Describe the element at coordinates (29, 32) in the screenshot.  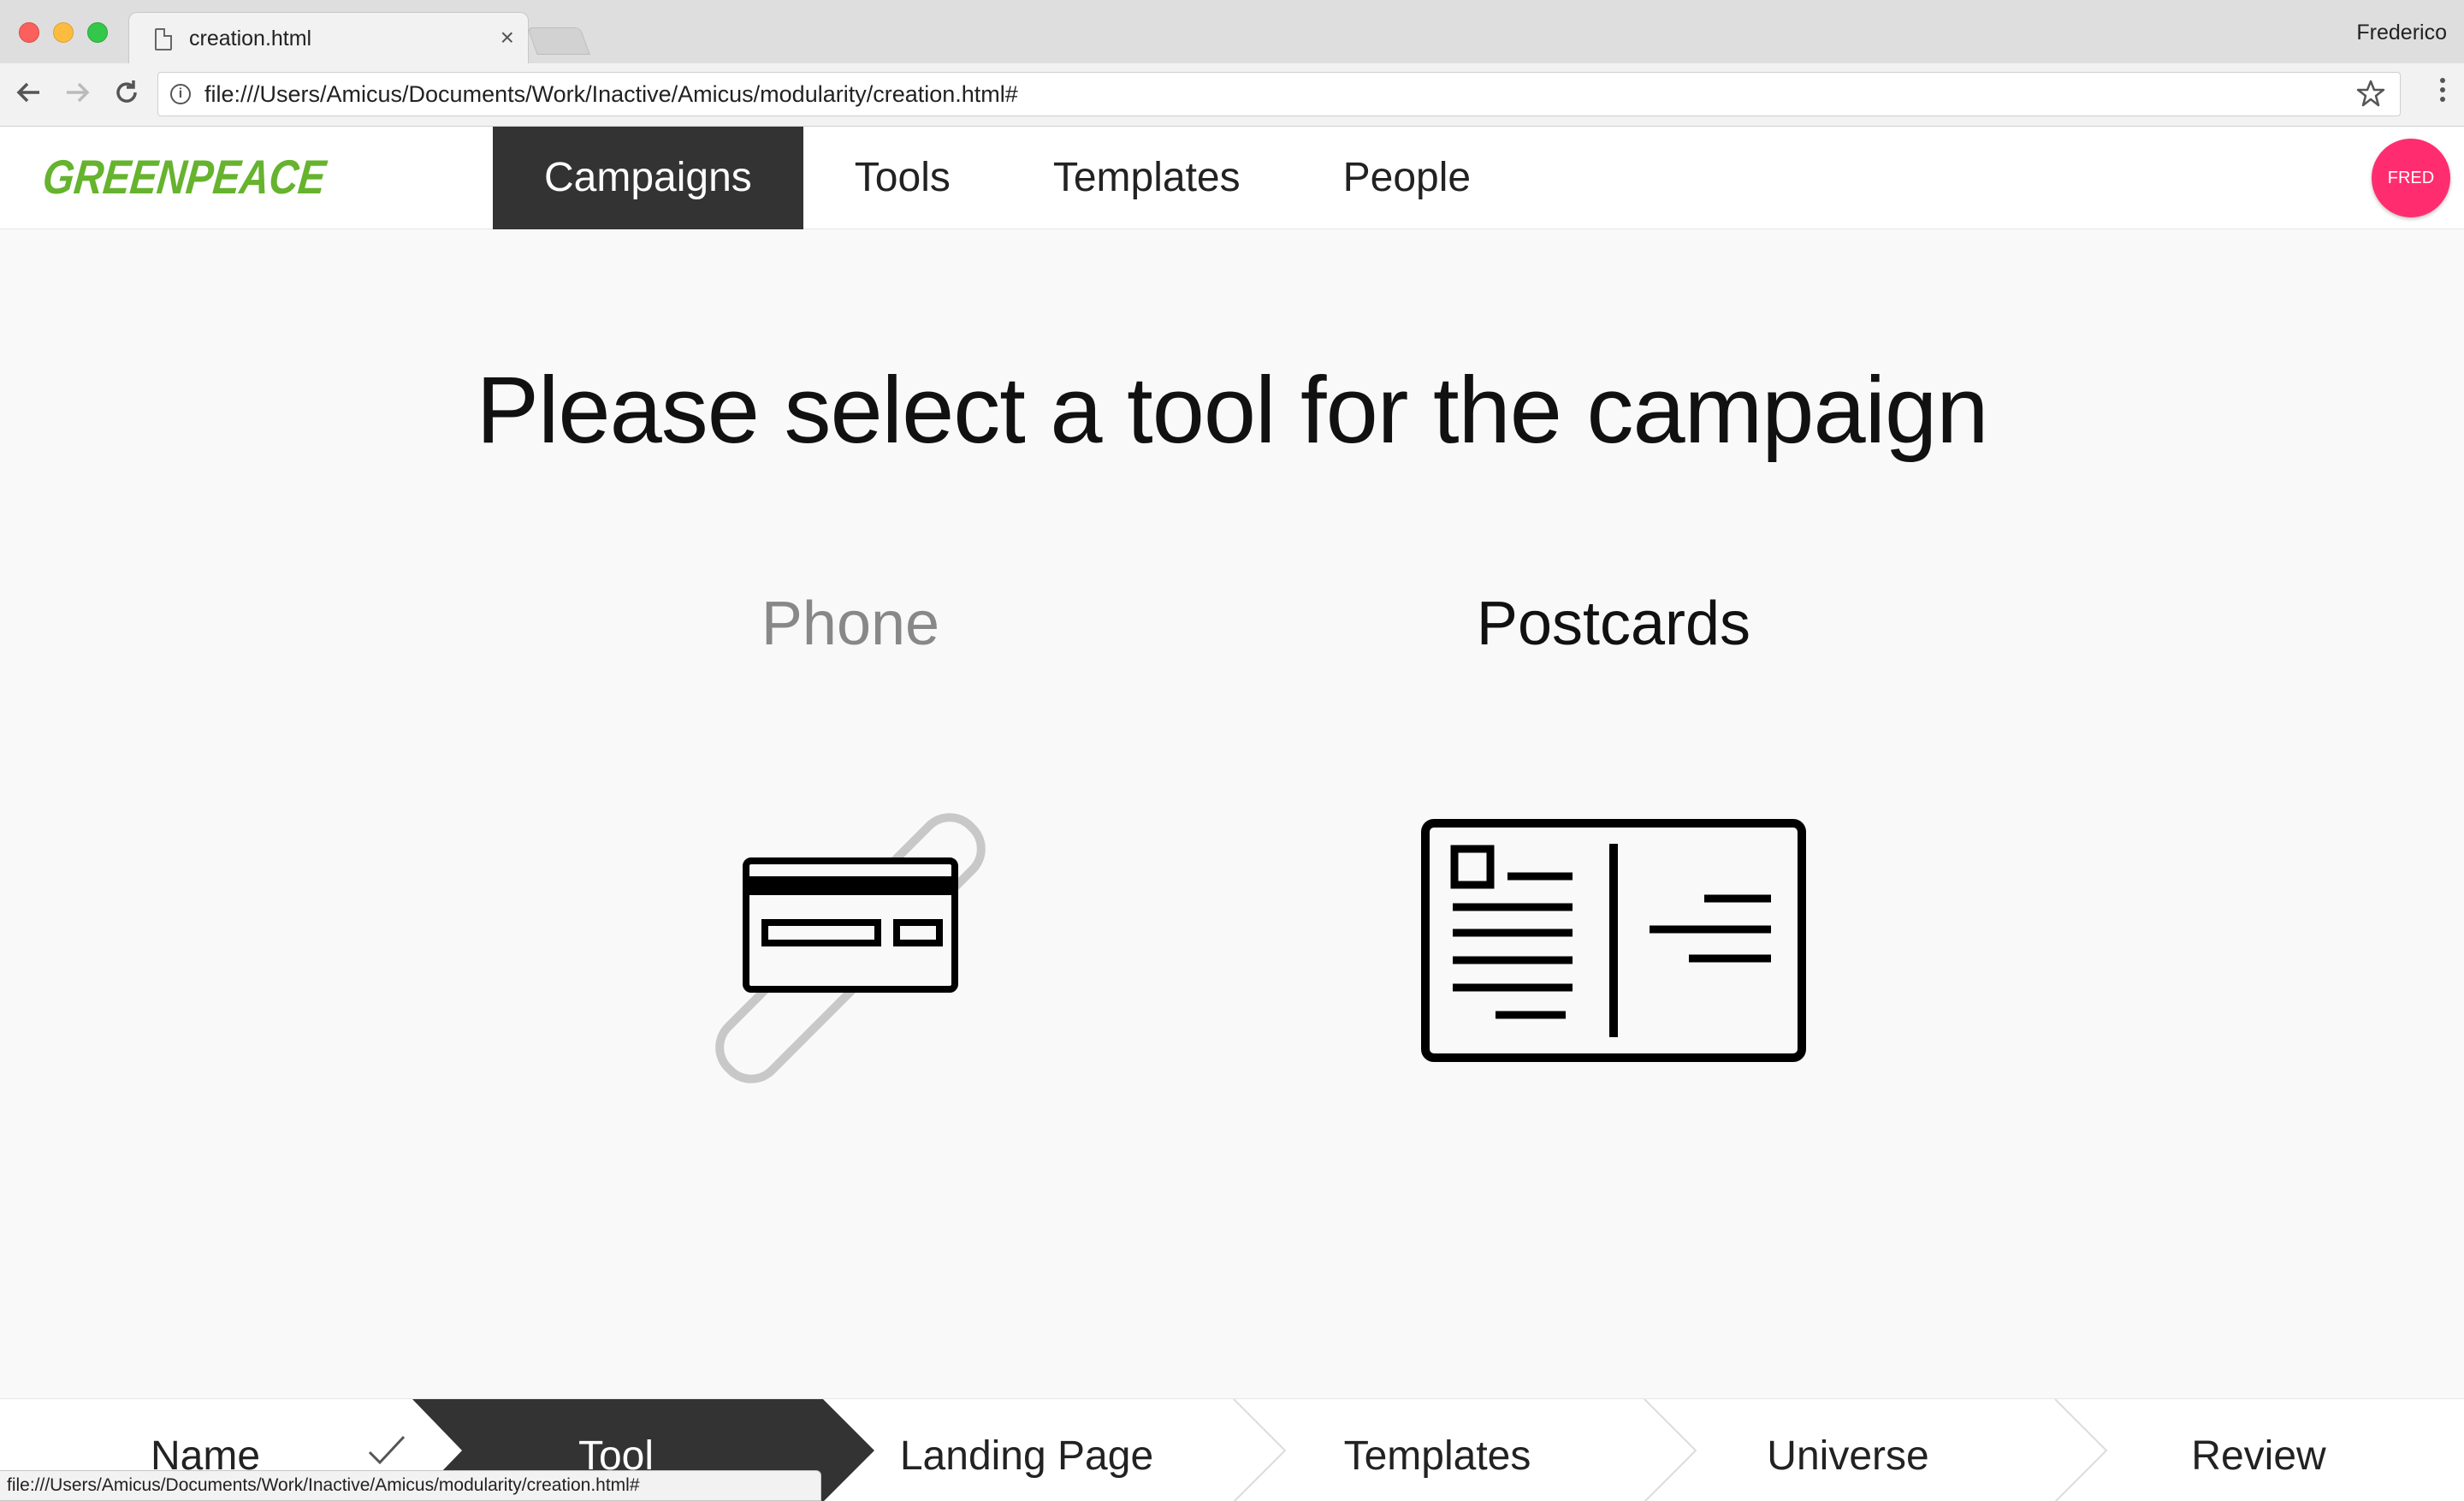
I see `close-window-button` at that location.